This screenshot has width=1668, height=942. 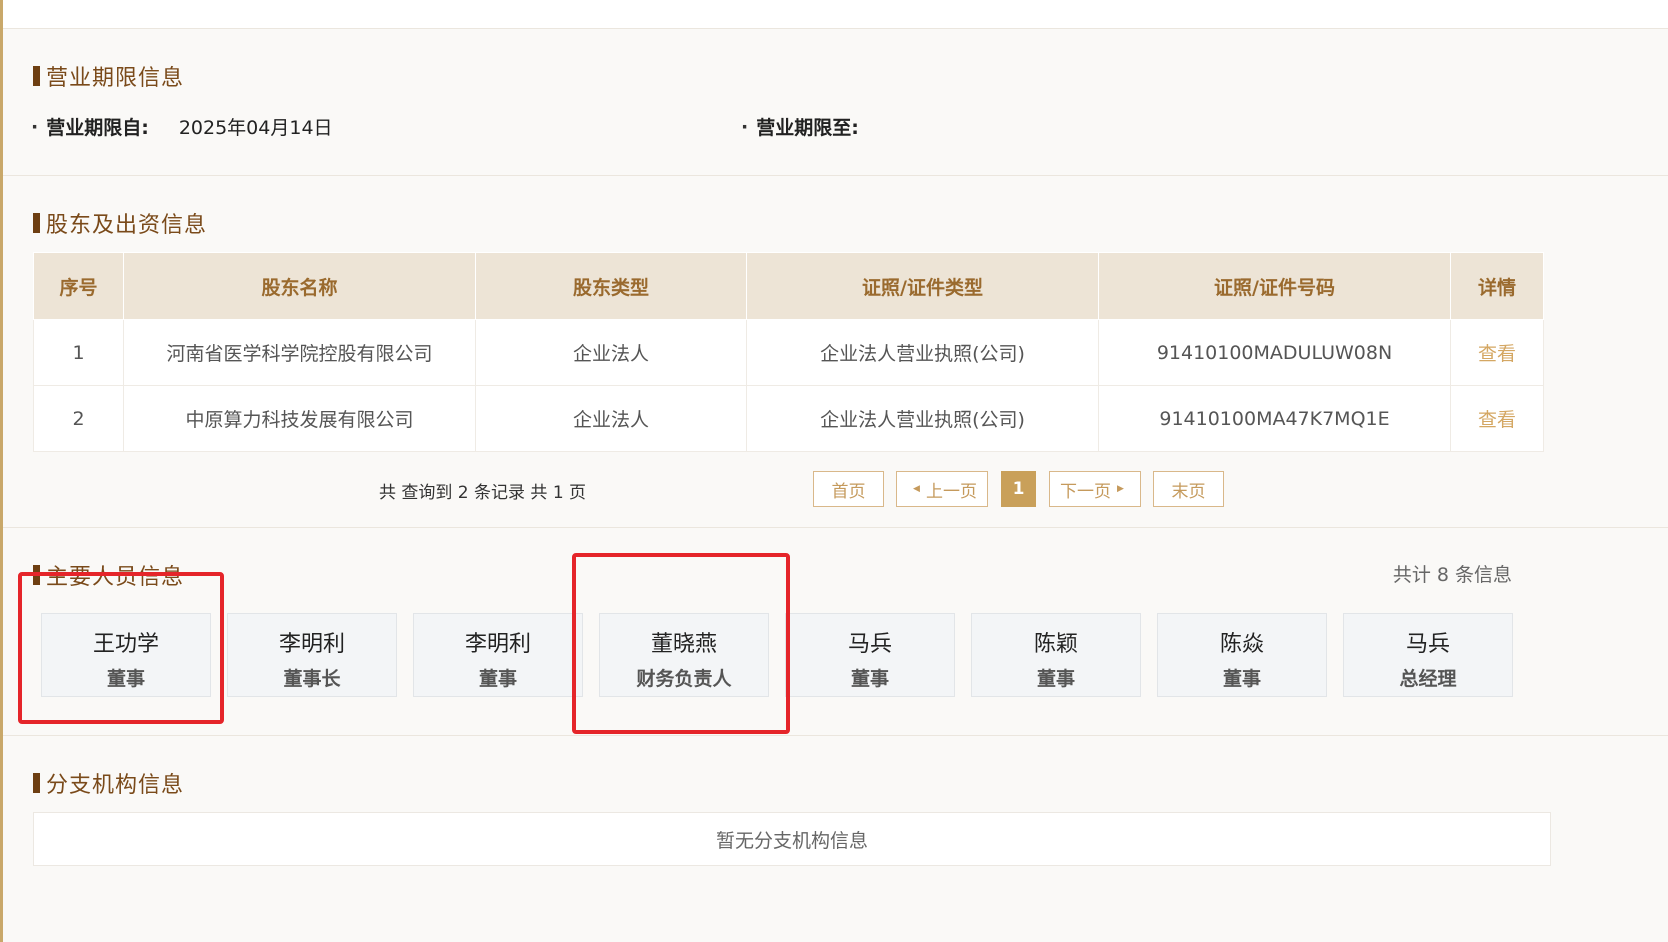 What do you see at coordinates (848, 491) in the screenshot?
I see `button-label: 首页` at bounding box center [848, 491].